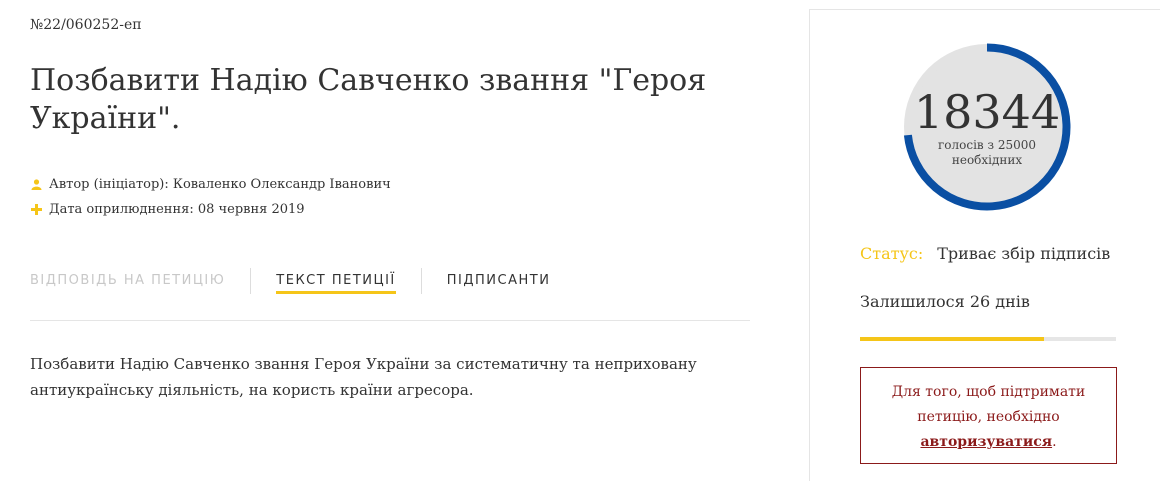 The width and height of the screenshot is (1160, 481). I want to click on login-link: авторизуватися, so click(986, 442).